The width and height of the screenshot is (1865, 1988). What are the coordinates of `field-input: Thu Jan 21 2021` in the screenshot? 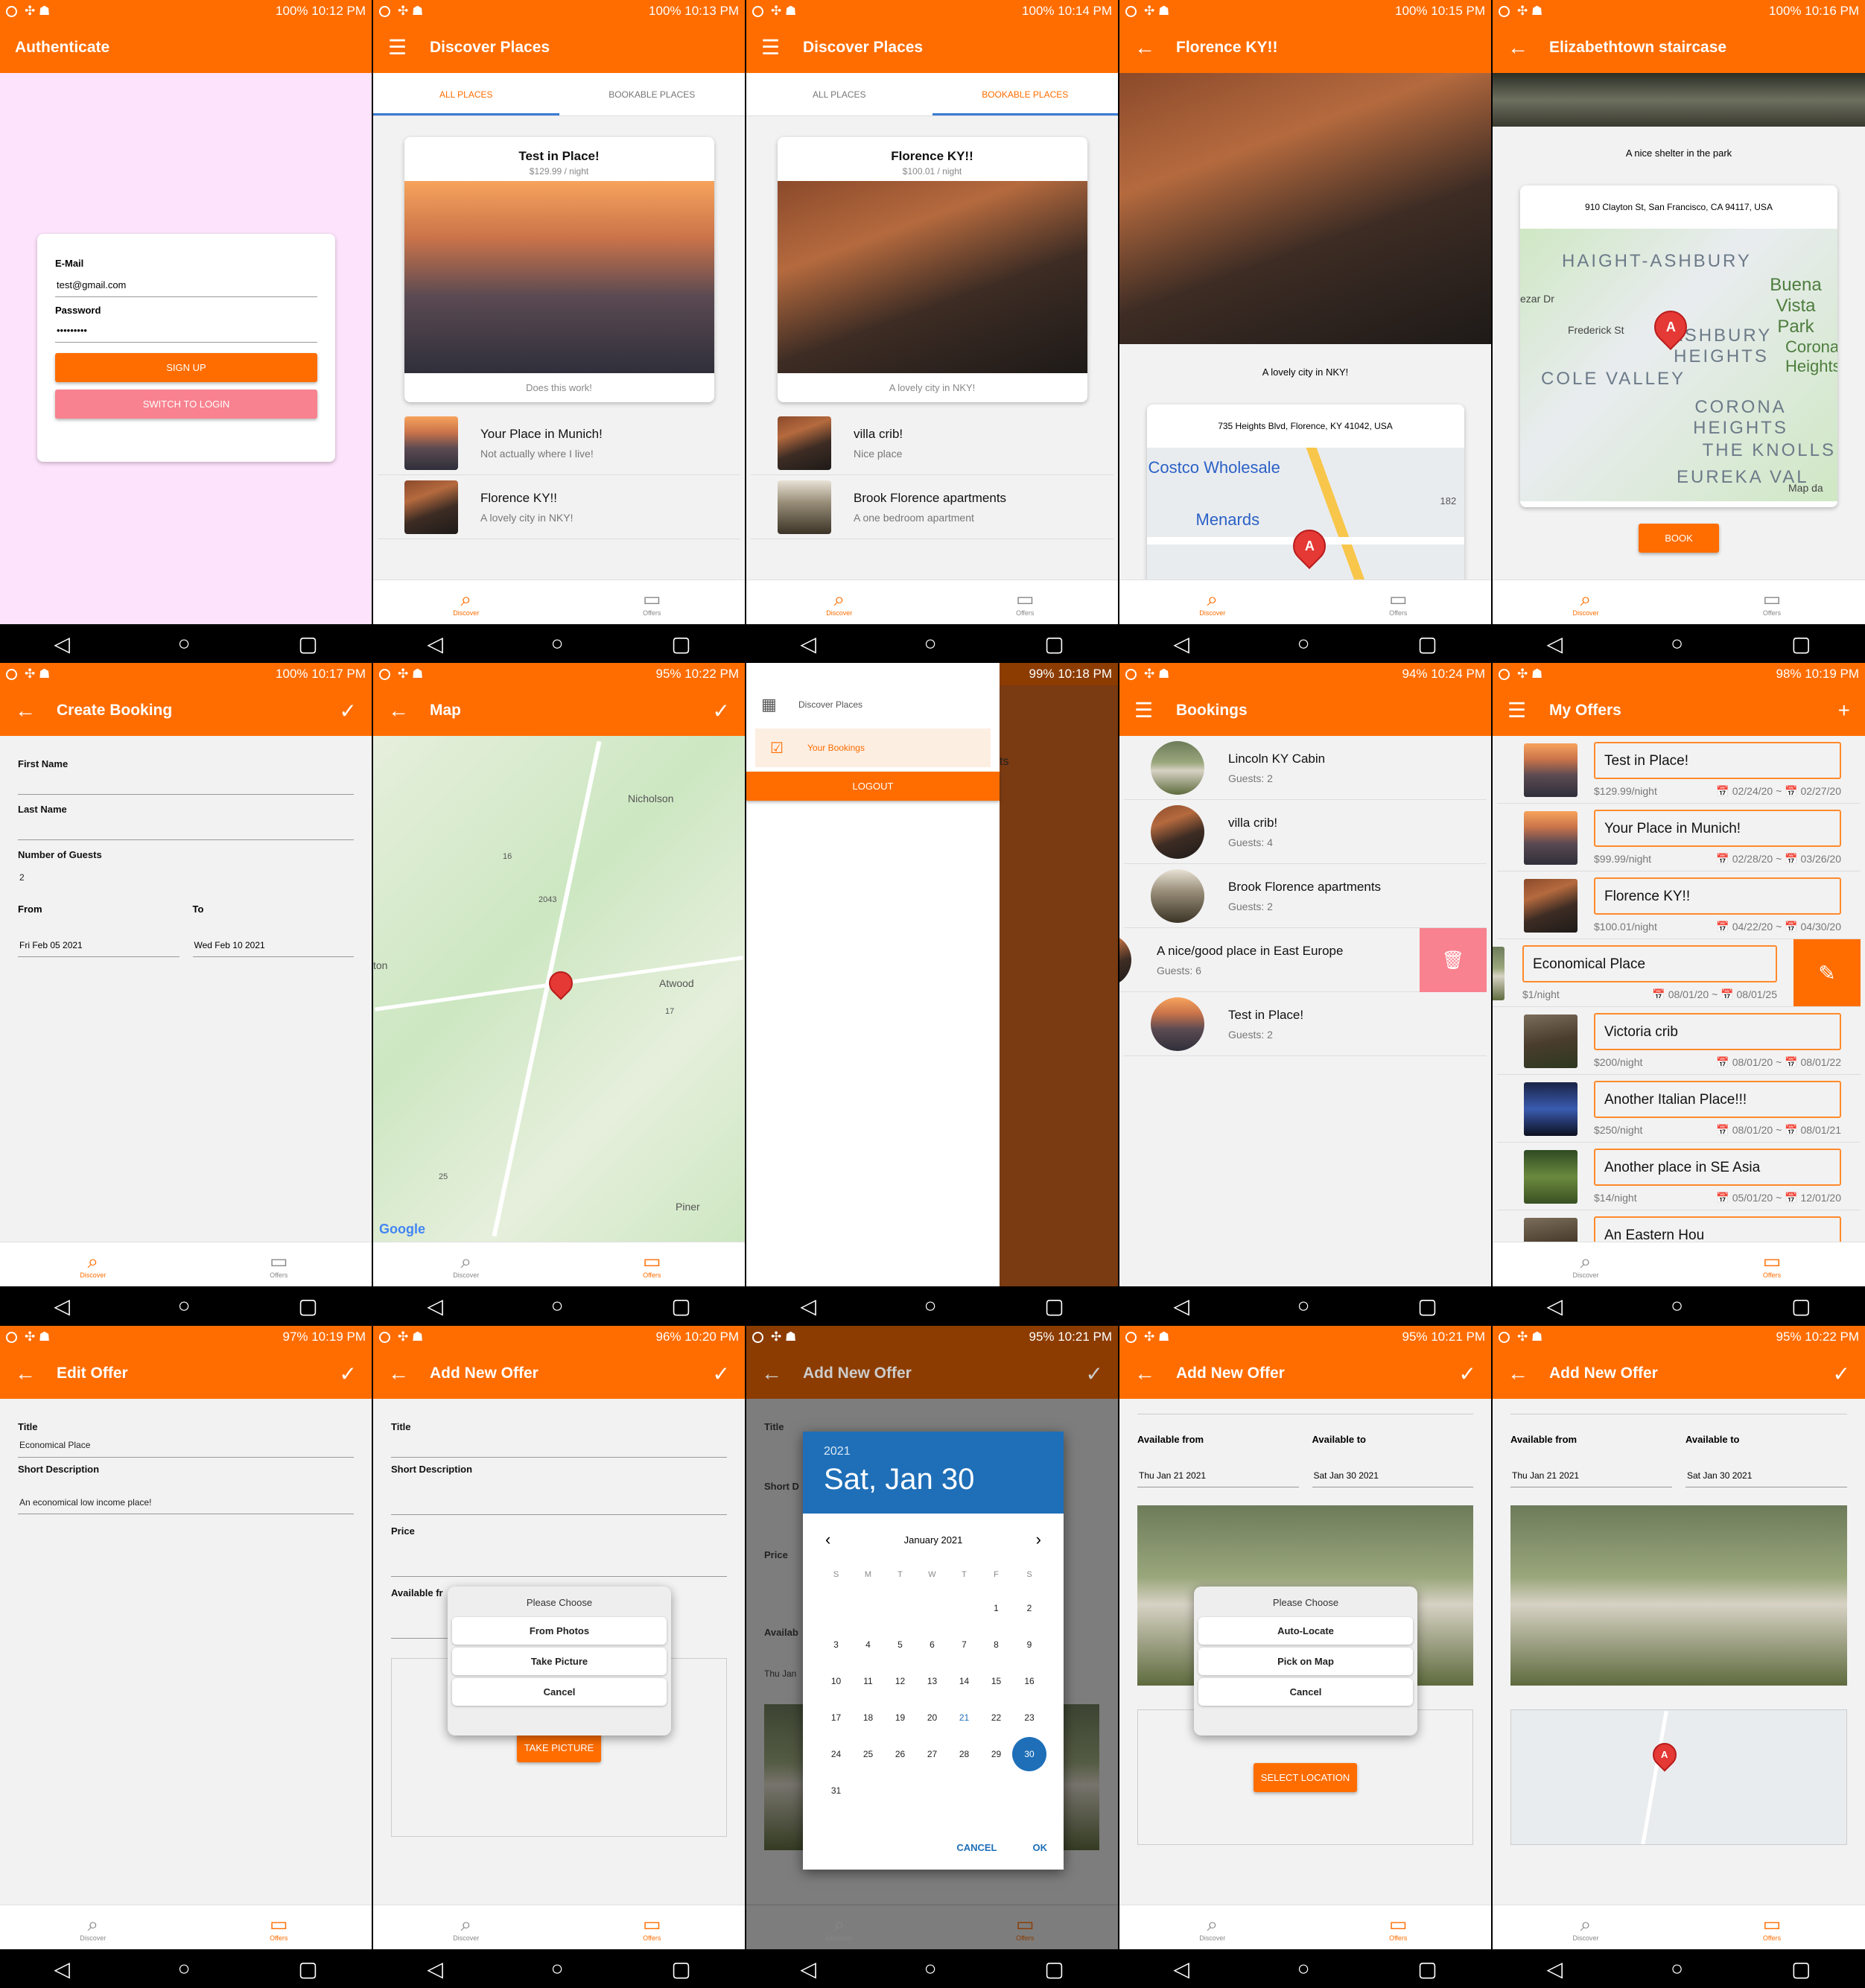 It's located at (1218, 1466).